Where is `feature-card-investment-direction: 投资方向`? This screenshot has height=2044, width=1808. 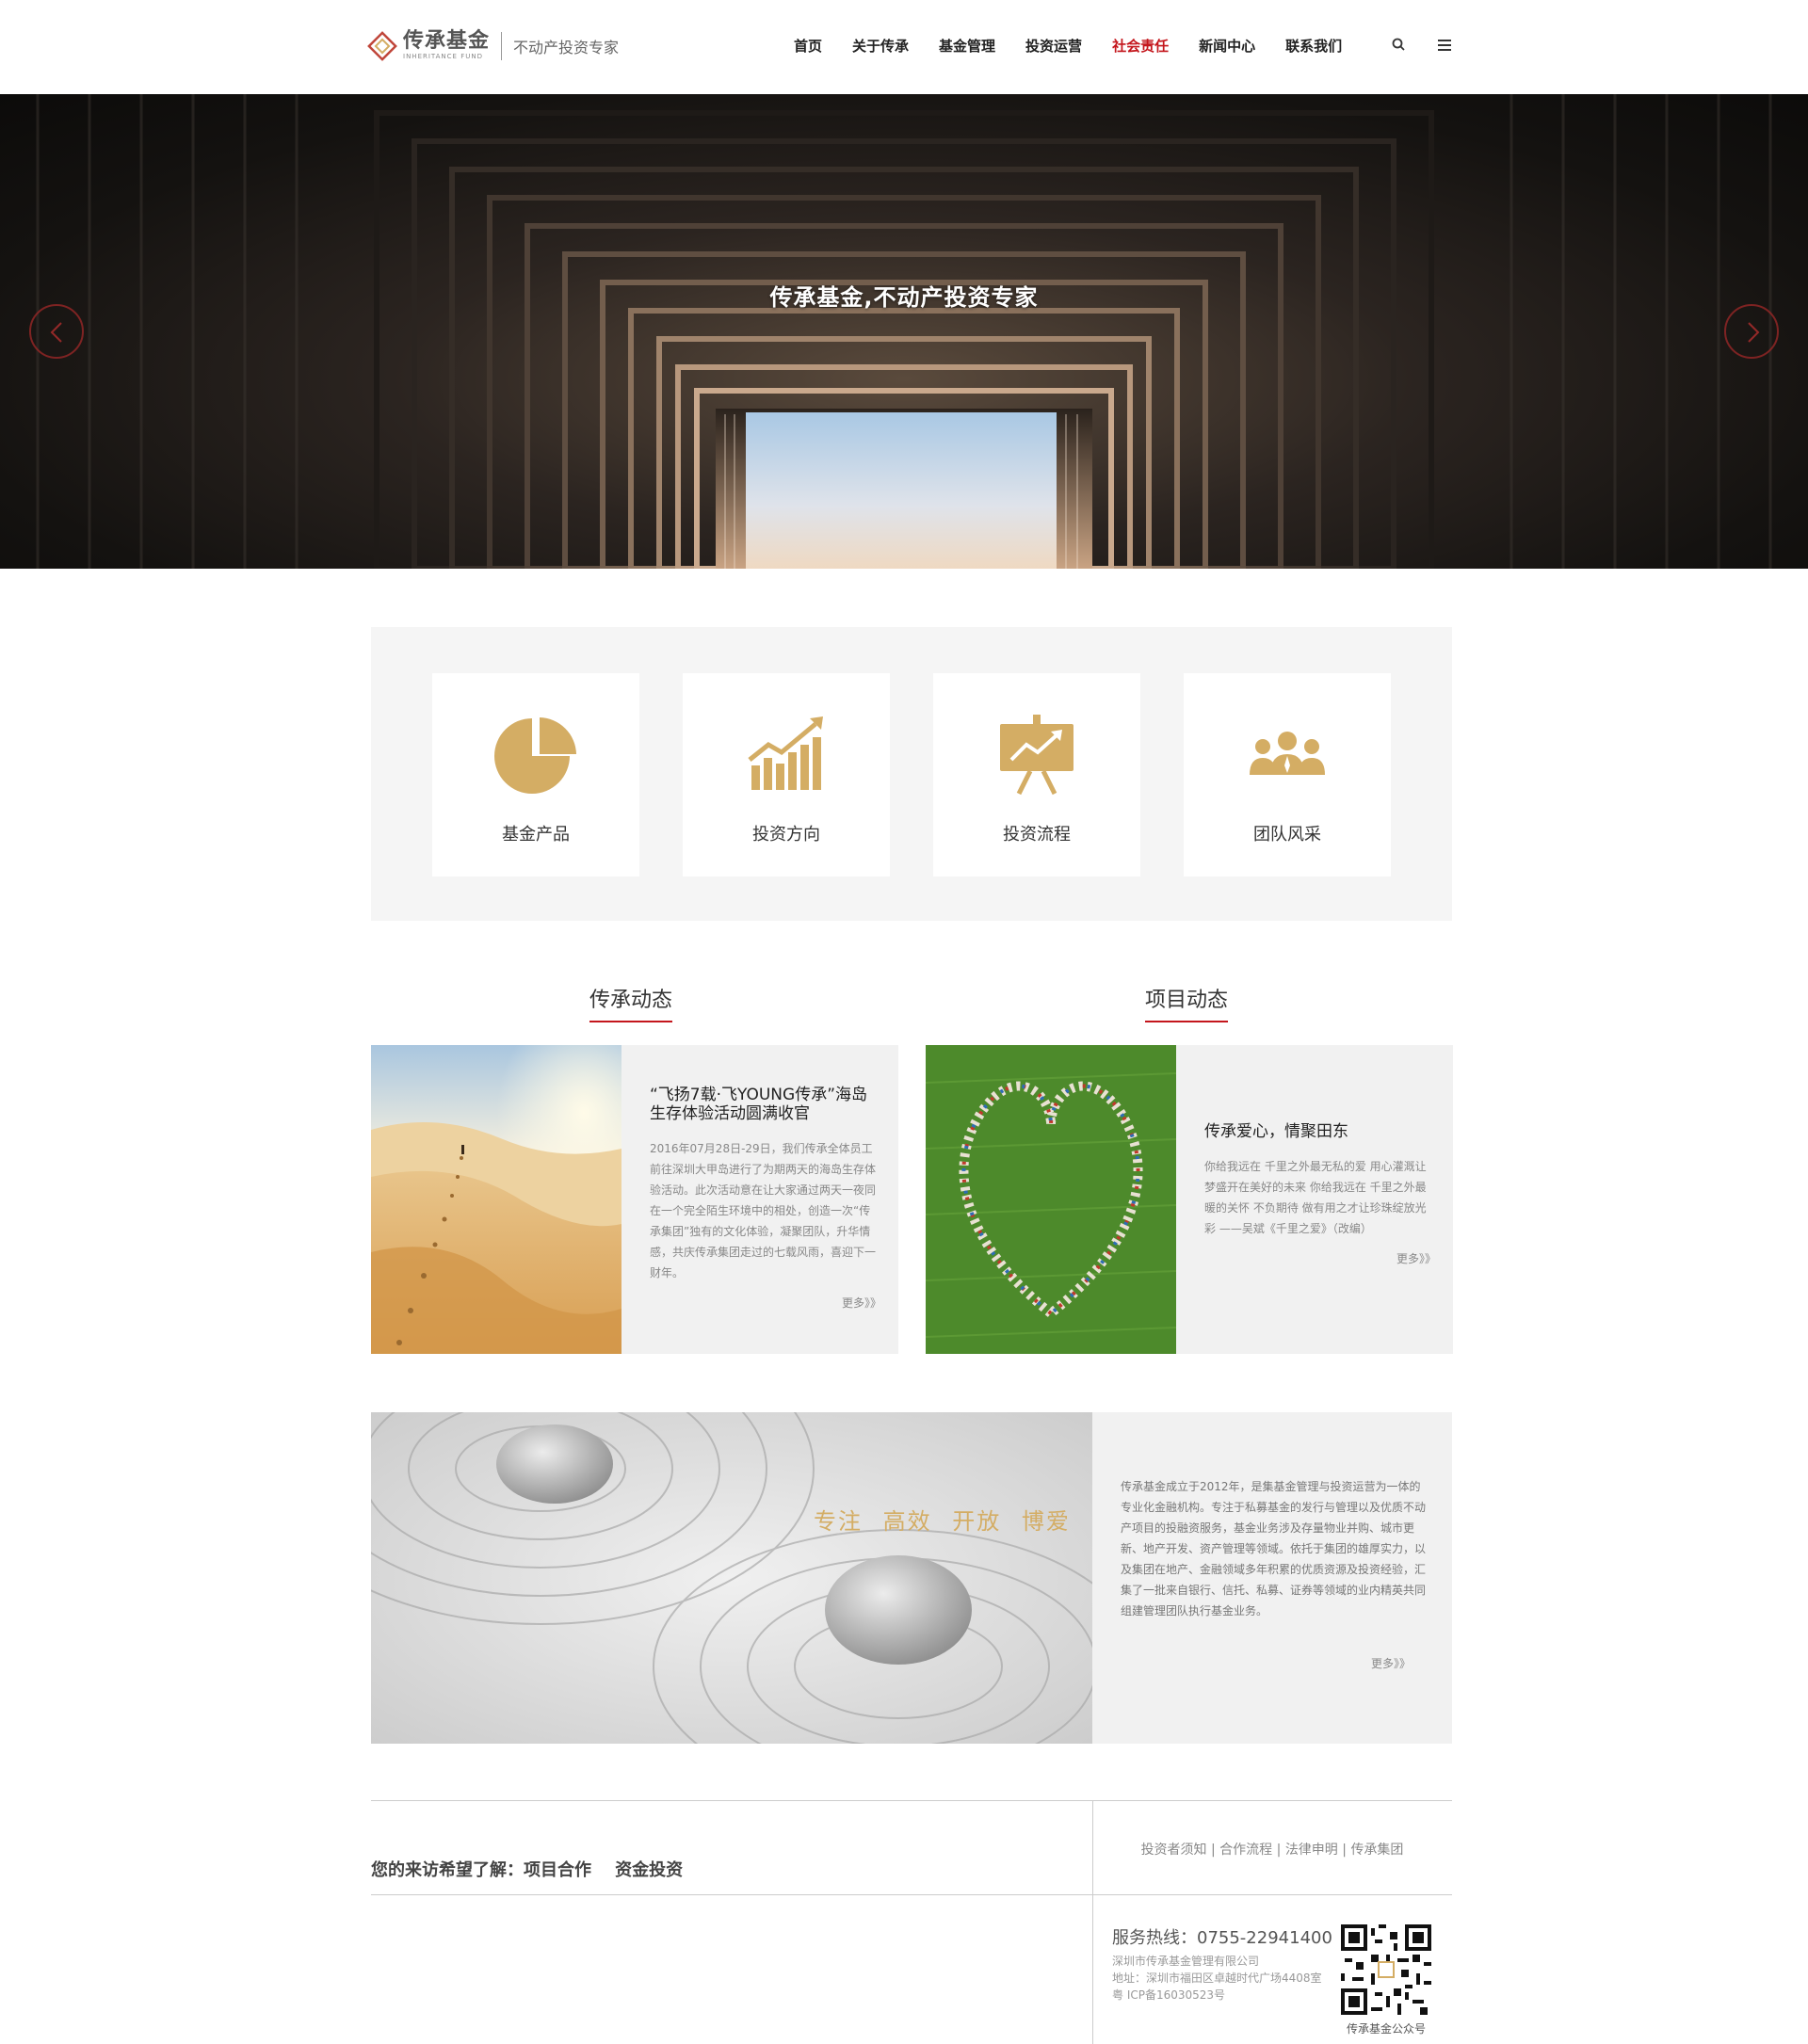 feature-card-investment-direction: 投资方向 is located at coordinates (786, 775).